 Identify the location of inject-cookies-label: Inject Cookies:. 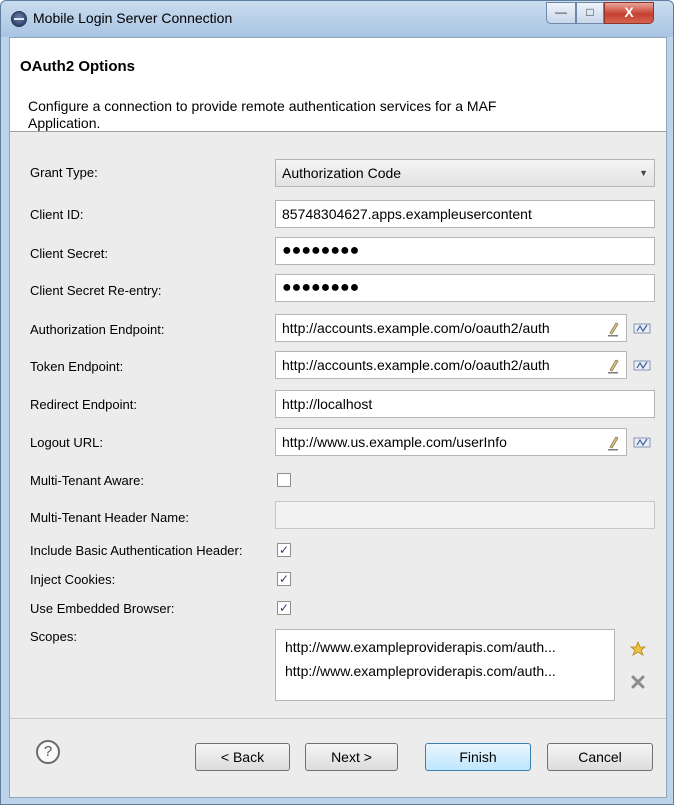
(73, 579).